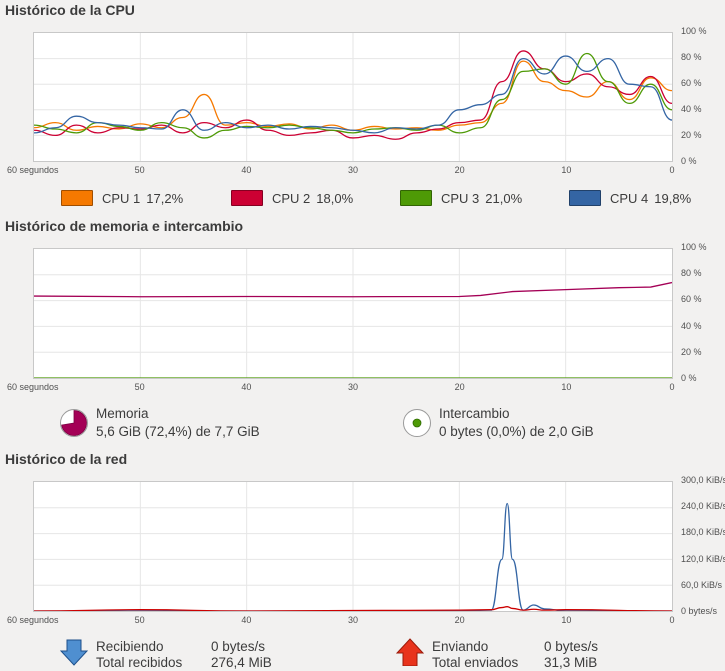  Describe the element at coordinates (241, 662) in the screenshot. I see `total-received-value: 276,4 MiB` at that location.